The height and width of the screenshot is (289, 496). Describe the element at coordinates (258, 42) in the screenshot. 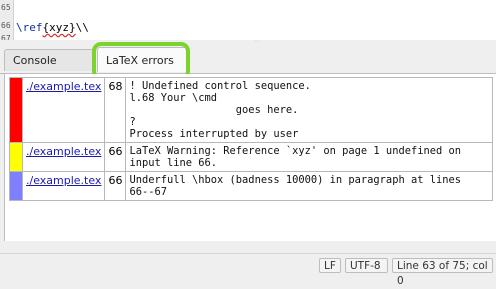

I see `splitter-grip-icon: ⋯` at that location.